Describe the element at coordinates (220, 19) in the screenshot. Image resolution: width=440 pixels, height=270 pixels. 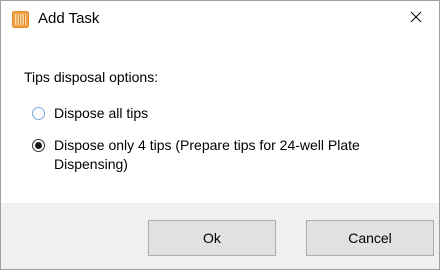
I see `title-bar: Add Task` at that location.